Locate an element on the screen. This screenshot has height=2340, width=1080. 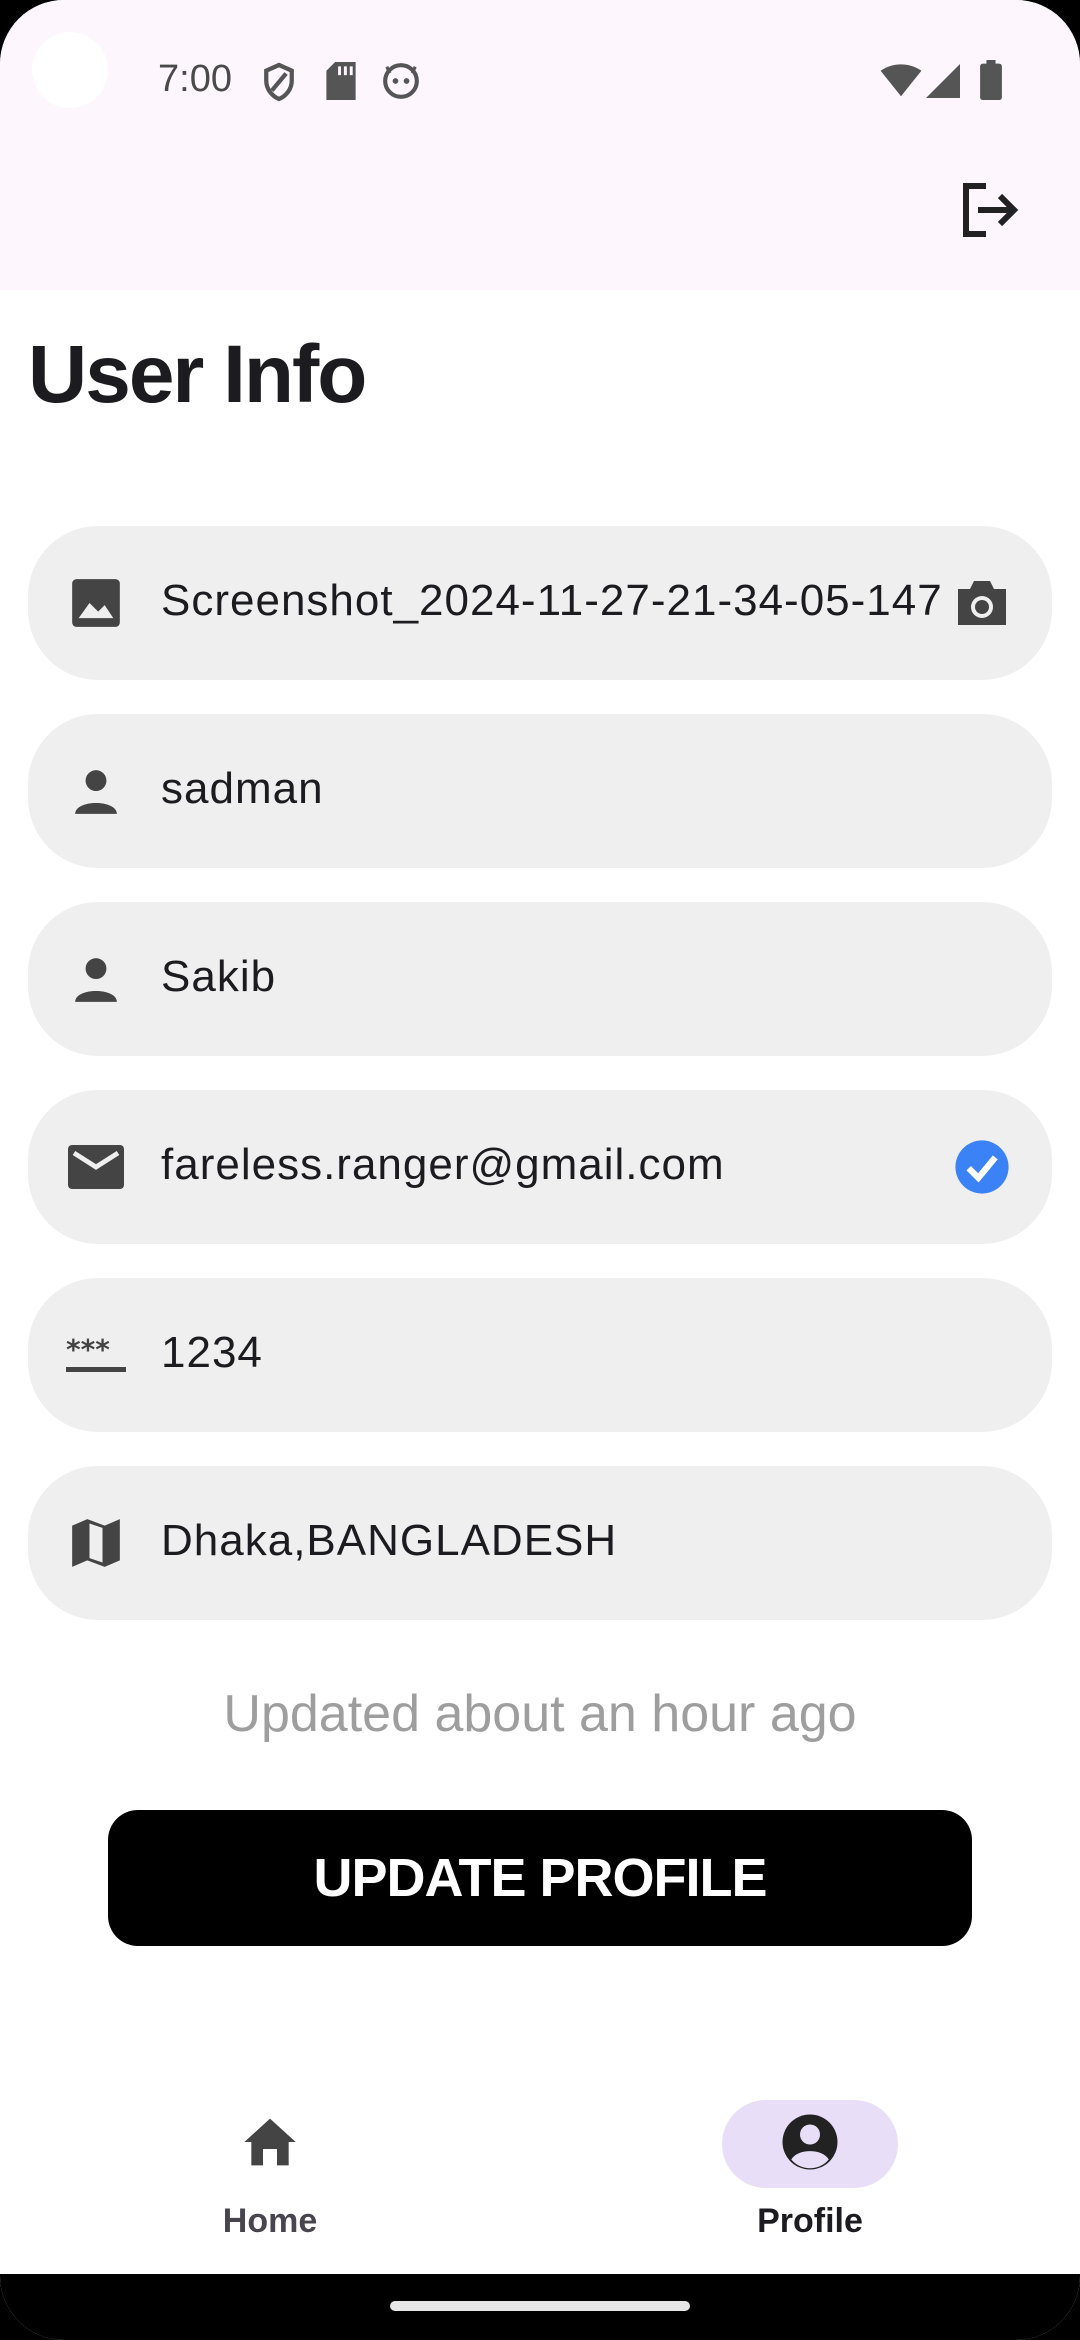
page-title: User Info is located at coordinates (197, 374).